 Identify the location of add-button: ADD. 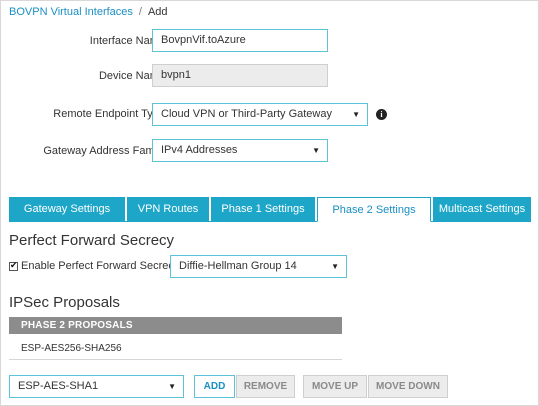
(214, 386).